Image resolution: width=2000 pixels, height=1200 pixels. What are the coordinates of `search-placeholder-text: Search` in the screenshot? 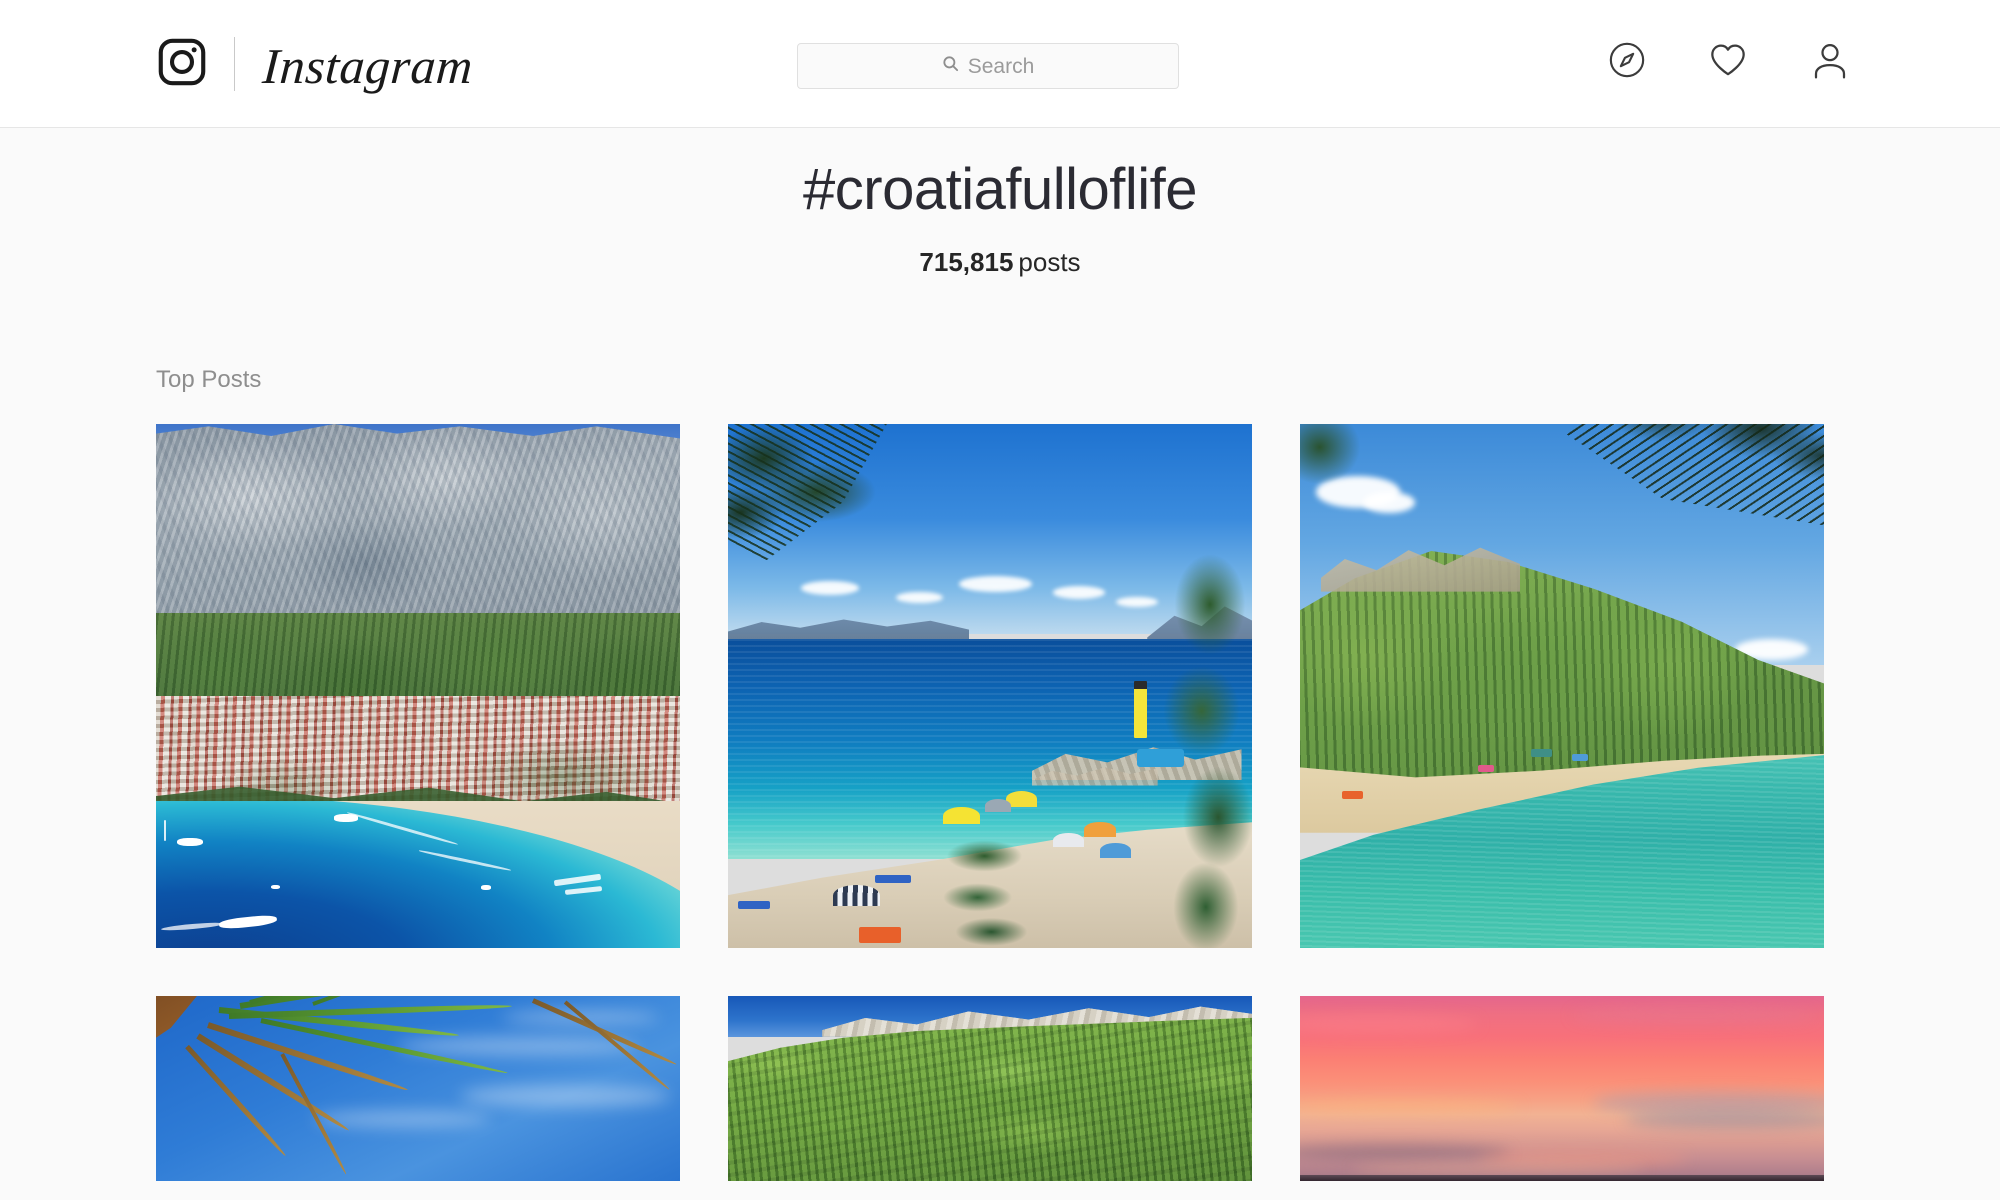 It's located at (1001, 66).